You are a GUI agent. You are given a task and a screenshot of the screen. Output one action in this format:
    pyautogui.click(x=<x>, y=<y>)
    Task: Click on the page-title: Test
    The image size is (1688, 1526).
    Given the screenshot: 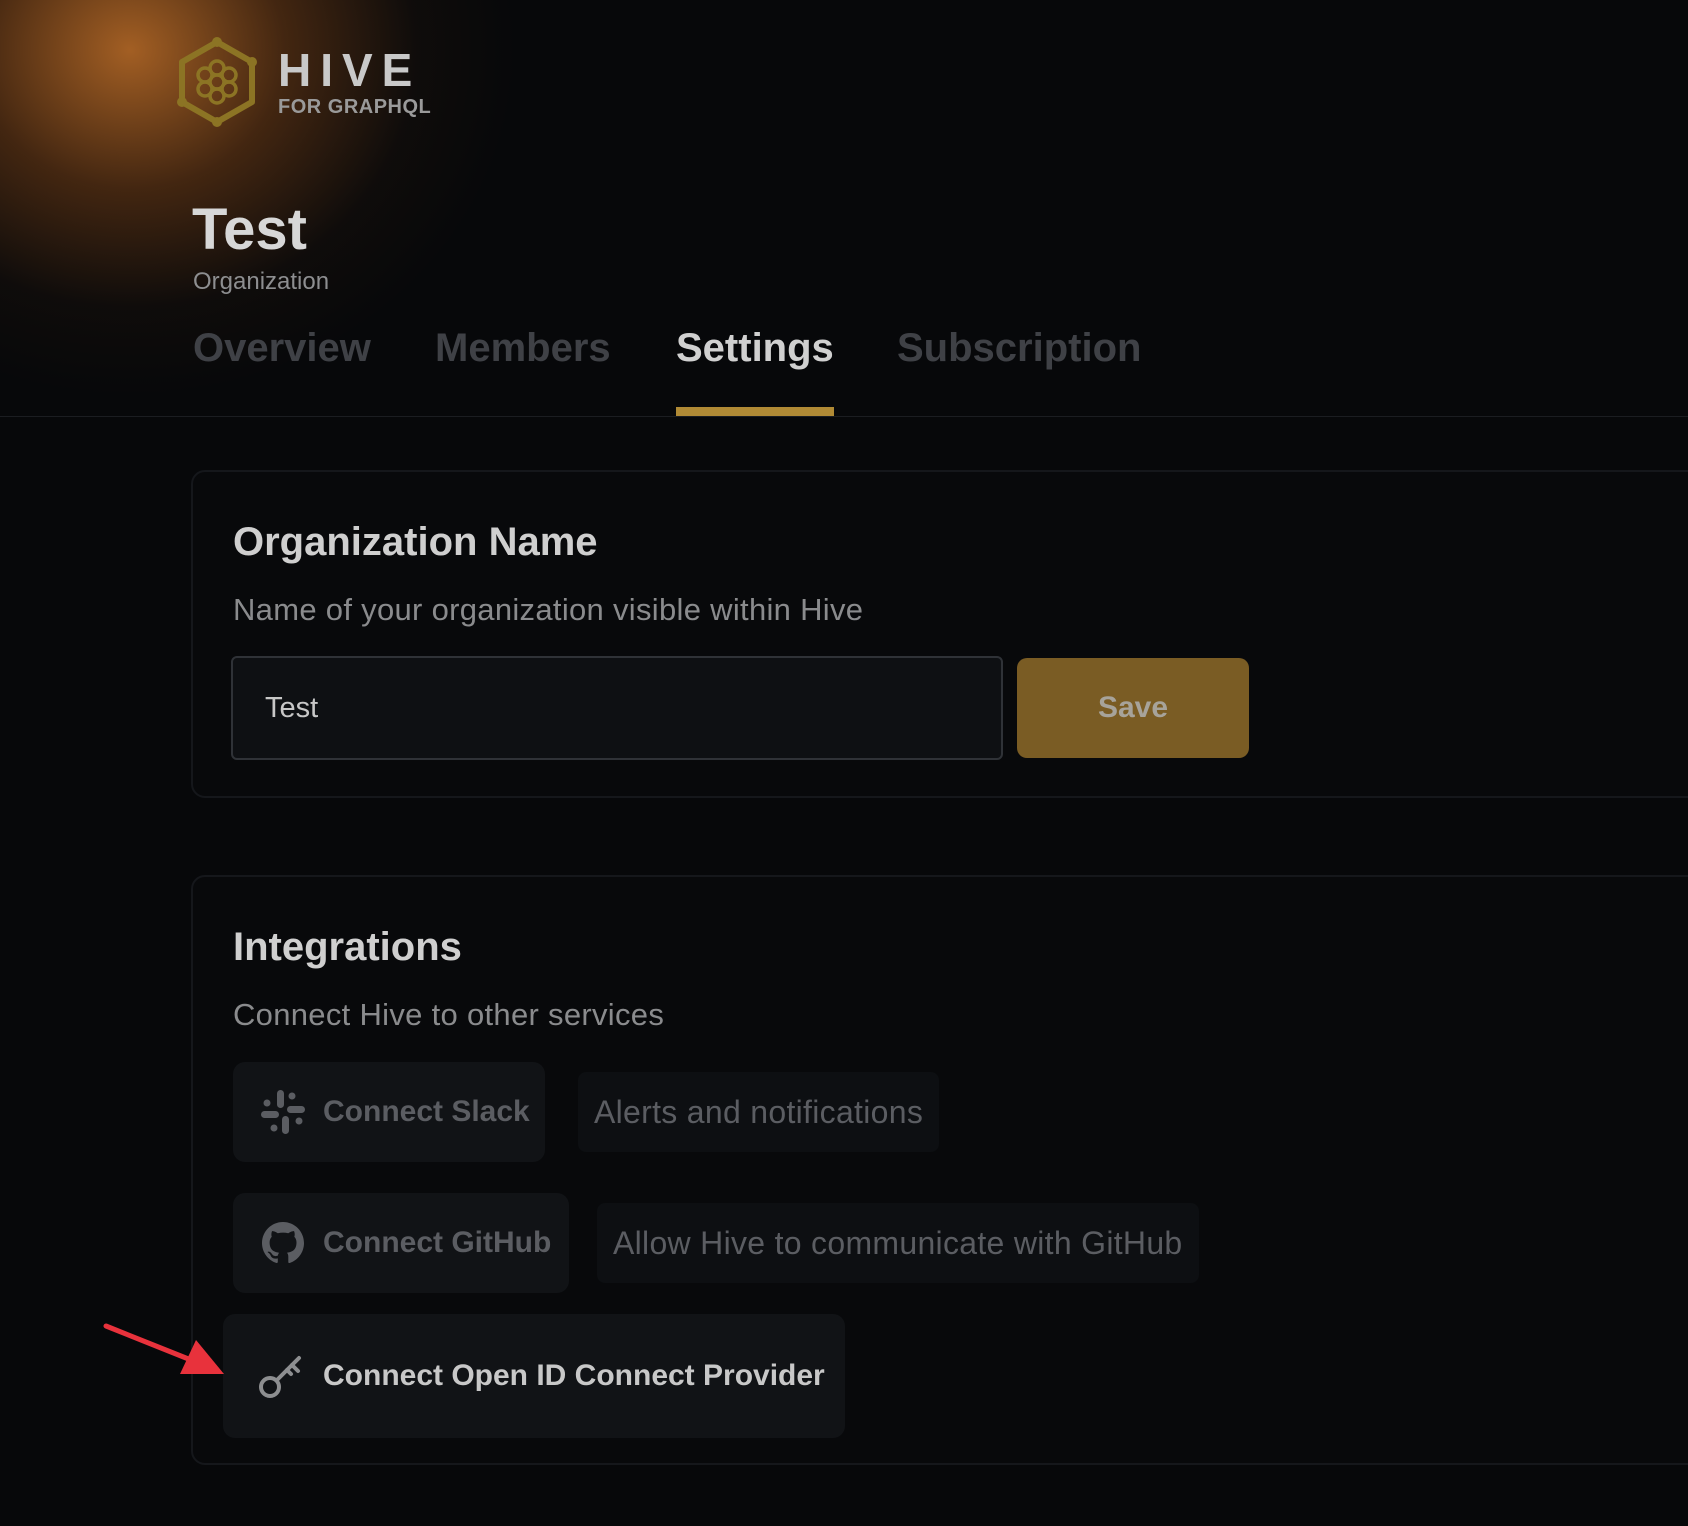 What is the action you would take?
    pyautogui.click(x=249, y=229)
    